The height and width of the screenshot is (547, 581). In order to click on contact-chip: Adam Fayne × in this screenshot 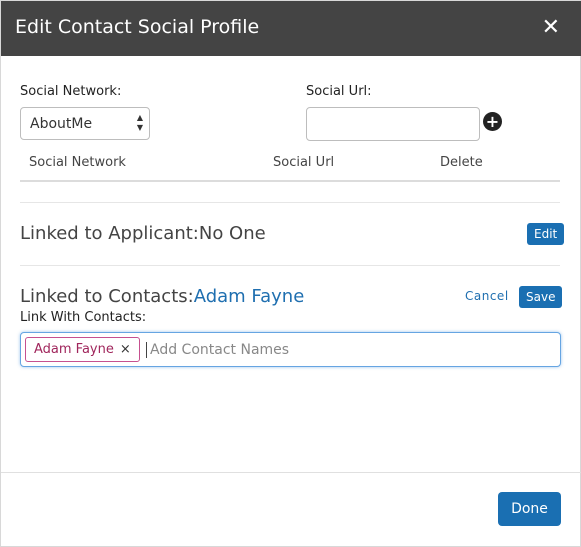, I will do `click(82, 349)`.